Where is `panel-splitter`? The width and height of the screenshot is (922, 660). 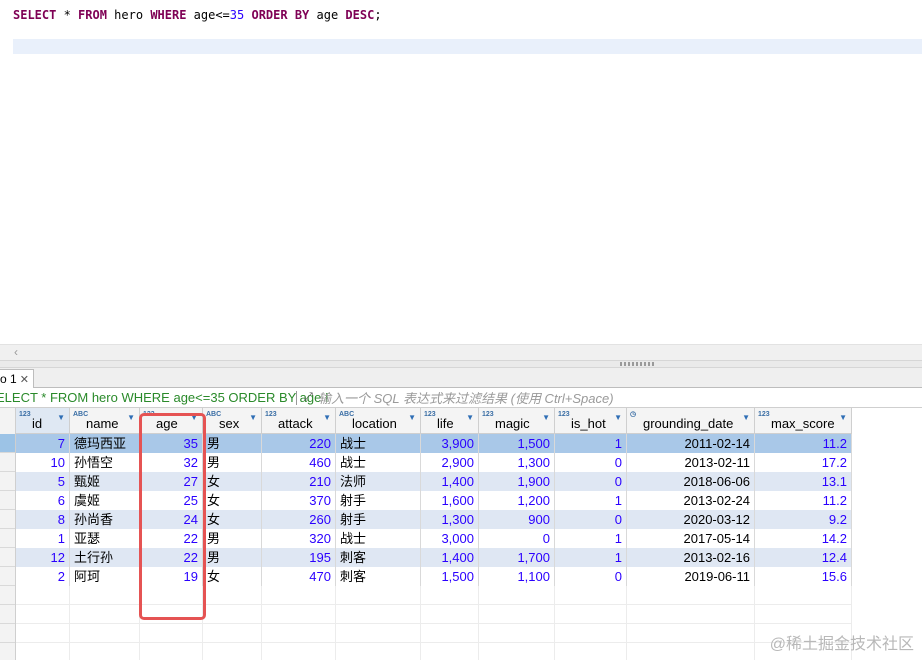
panel-splitter is located at coordinates (461, 364).